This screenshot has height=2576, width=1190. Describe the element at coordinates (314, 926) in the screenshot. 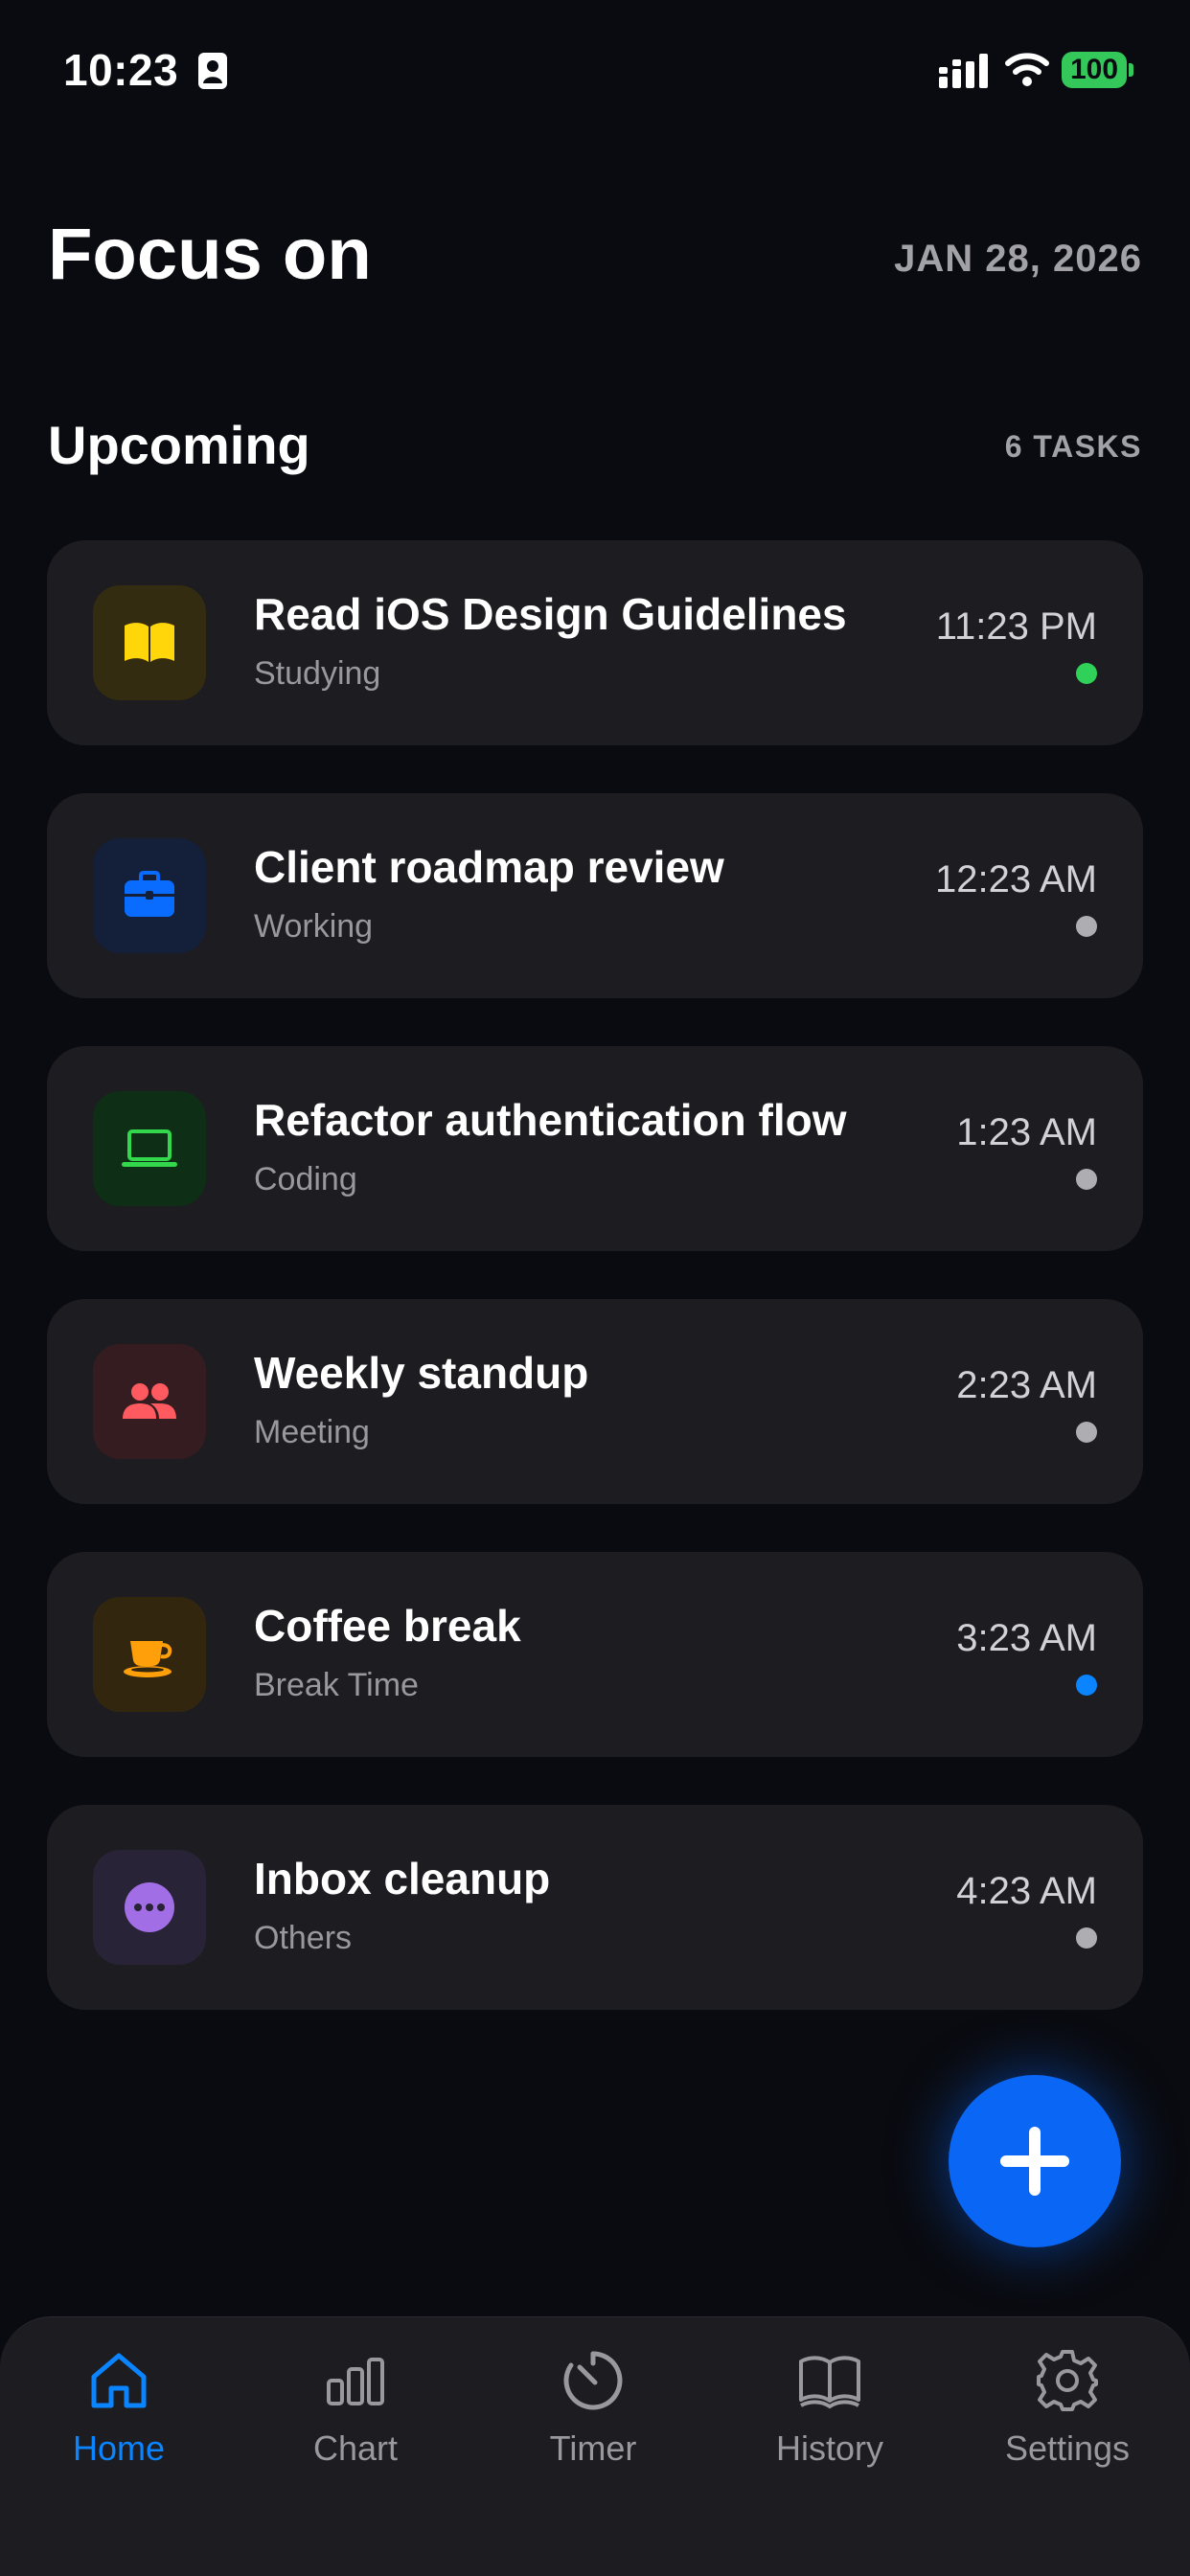

I see `task-category: Working` at that location.